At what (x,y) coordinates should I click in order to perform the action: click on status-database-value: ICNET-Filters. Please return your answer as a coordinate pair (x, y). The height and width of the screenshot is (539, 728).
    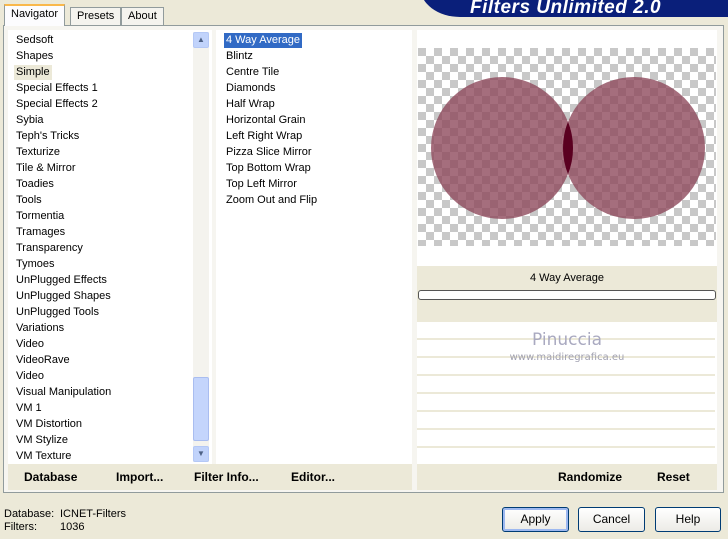
    Looking at the image, I should click on (93, 514).